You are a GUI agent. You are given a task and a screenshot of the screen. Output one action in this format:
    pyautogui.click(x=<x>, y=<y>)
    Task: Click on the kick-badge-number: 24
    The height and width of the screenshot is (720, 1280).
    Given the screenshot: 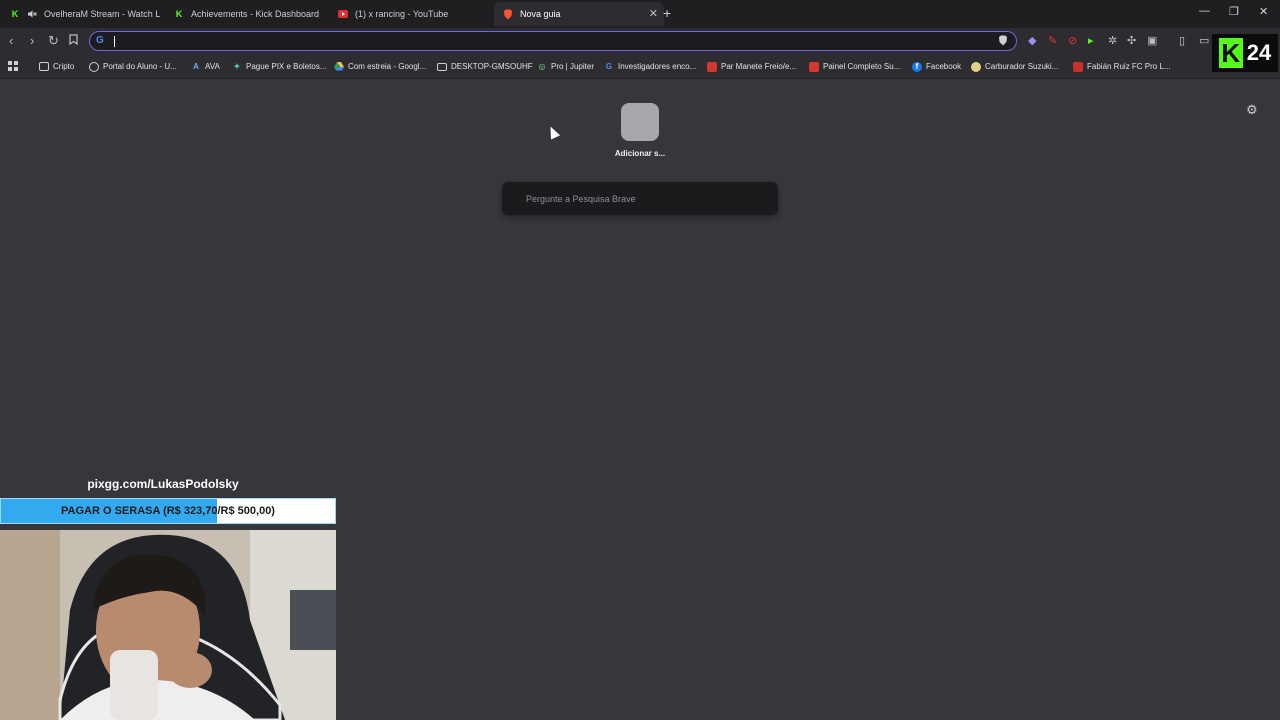 What is the action you would take?
    pyautogui.click(x=1259, y=52)
    